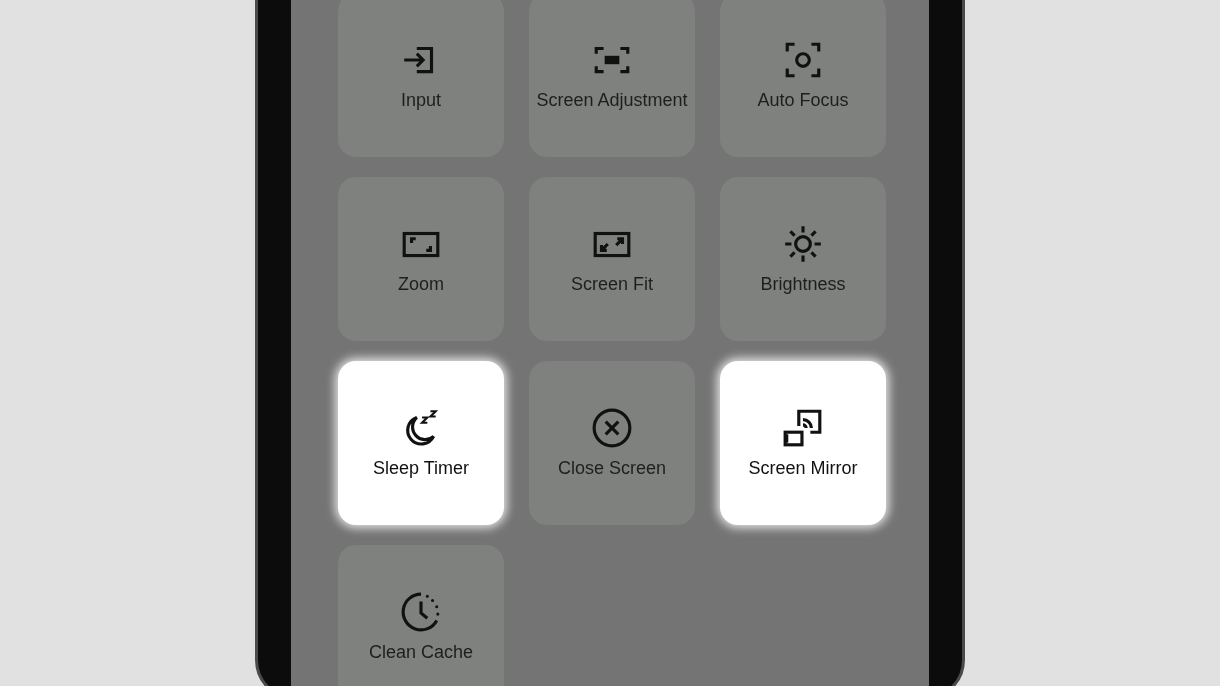  Describe the element at coordinates (612, 427) in the screenshot. I see `close-circle-icon` at that location.